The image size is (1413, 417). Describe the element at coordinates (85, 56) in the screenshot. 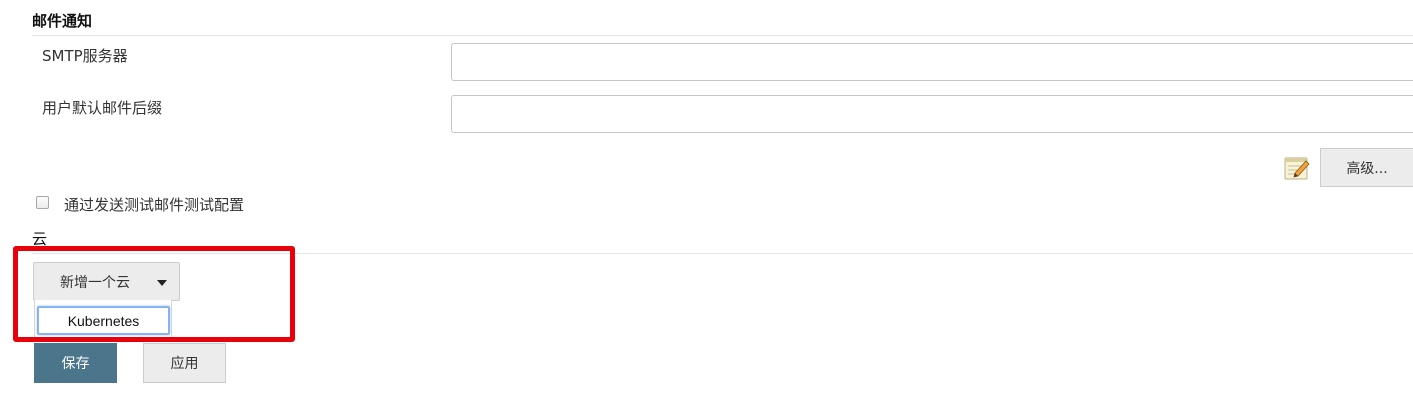

I see `smtp-server-label: SMTP服务器` at that location.